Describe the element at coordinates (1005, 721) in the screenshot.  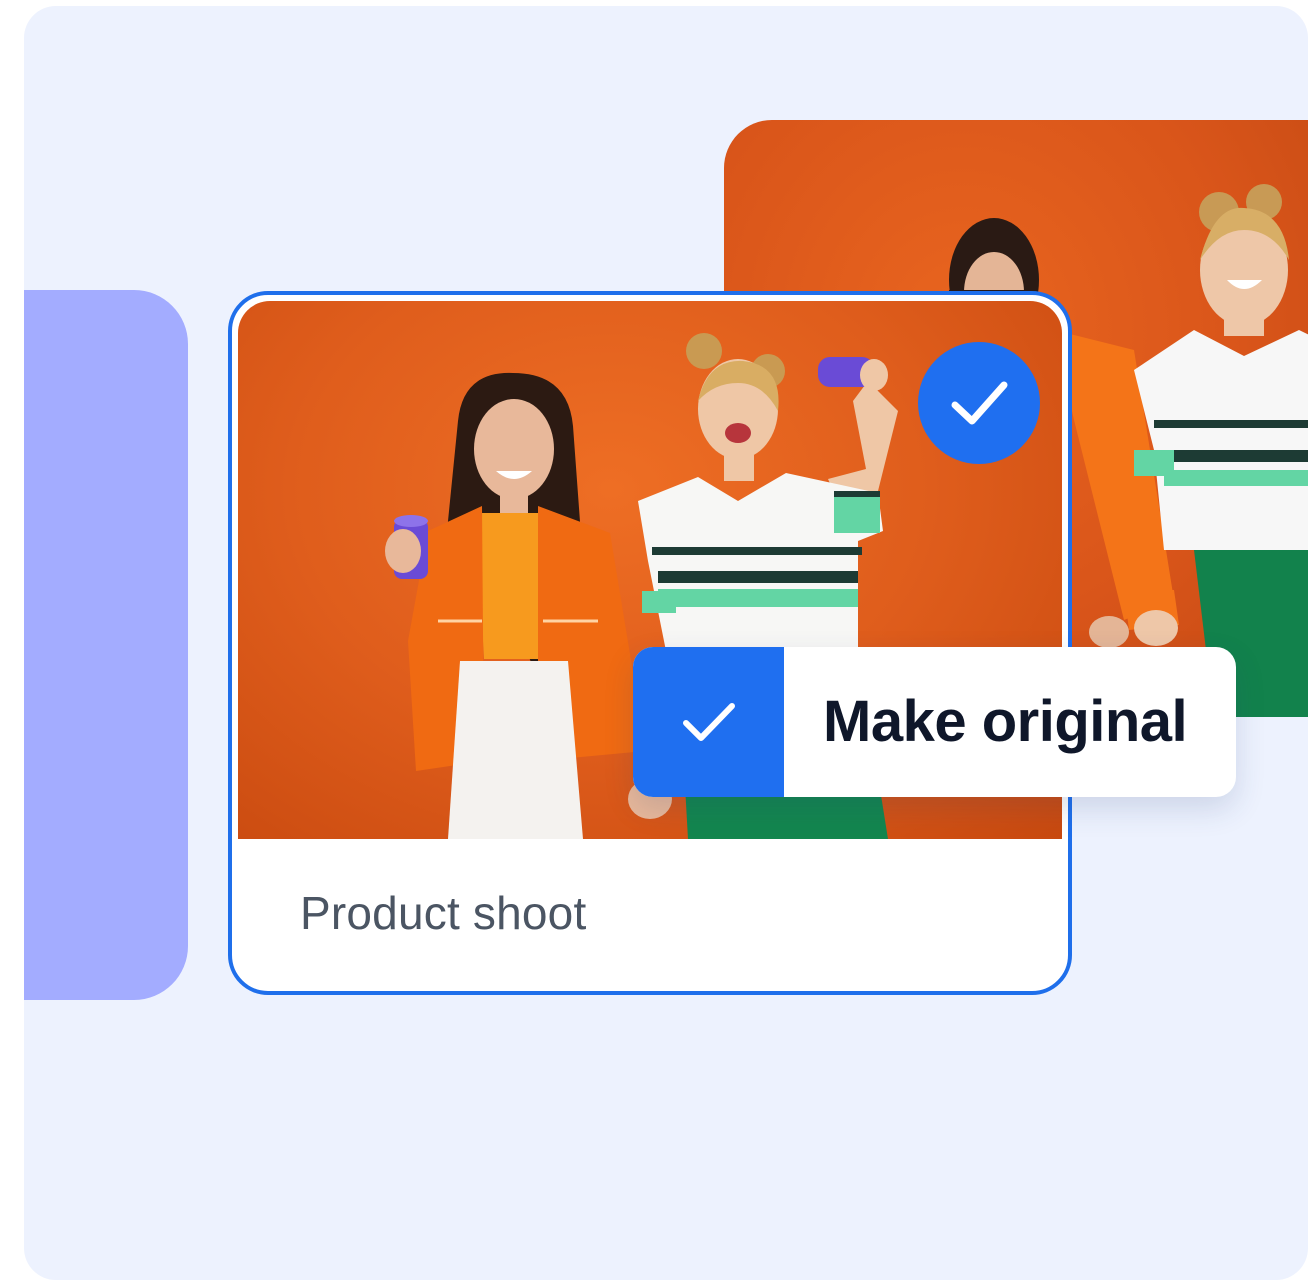
I see `make-original-label: Make original` at that location.